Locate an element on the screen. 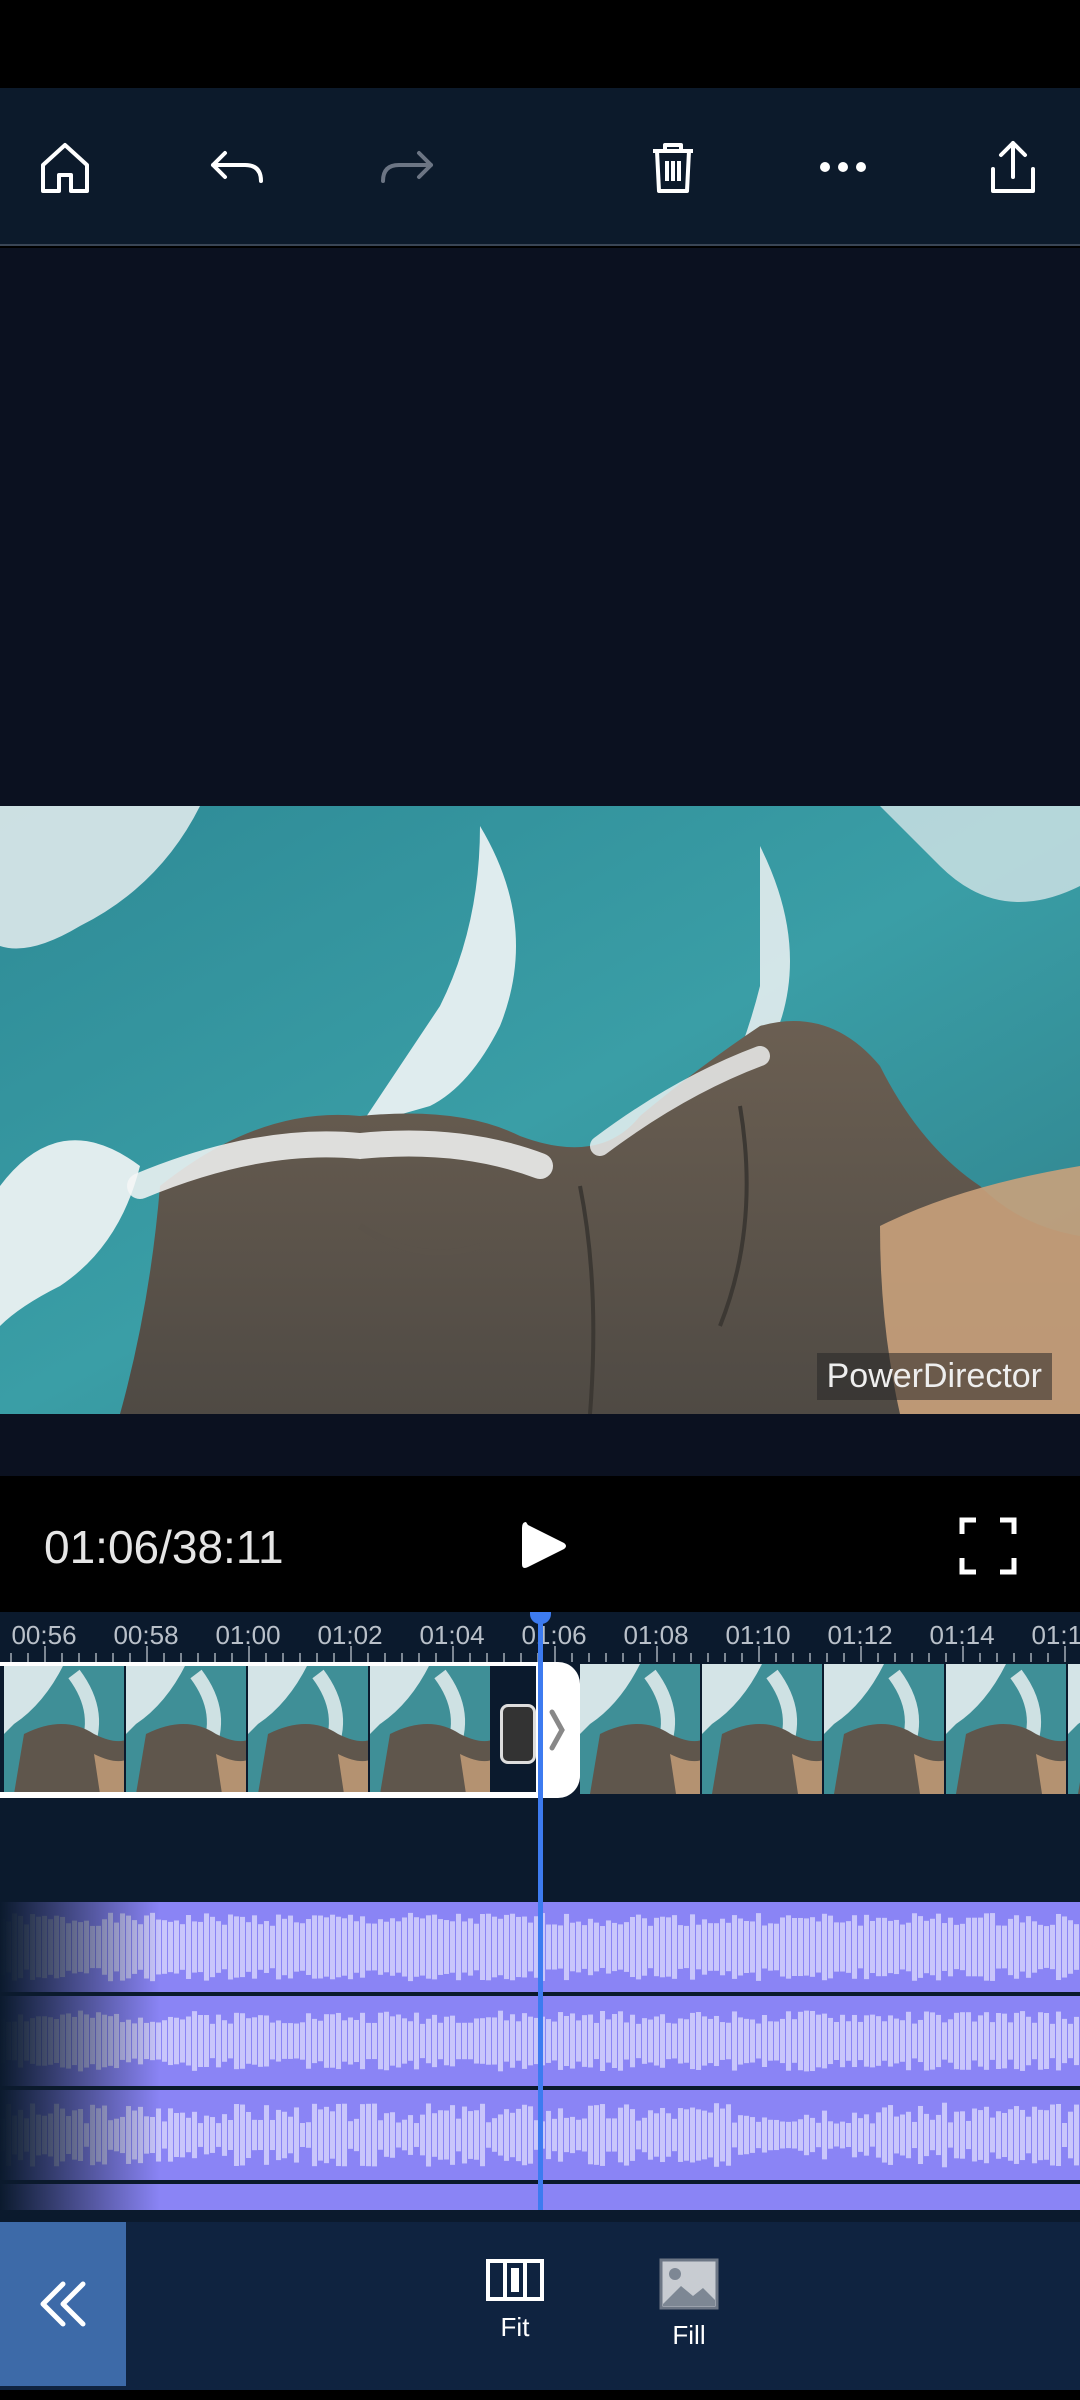 The height and width of the screenshot is (2400, 1080). fill-button: Fill is located at coordinates (689, 2313).